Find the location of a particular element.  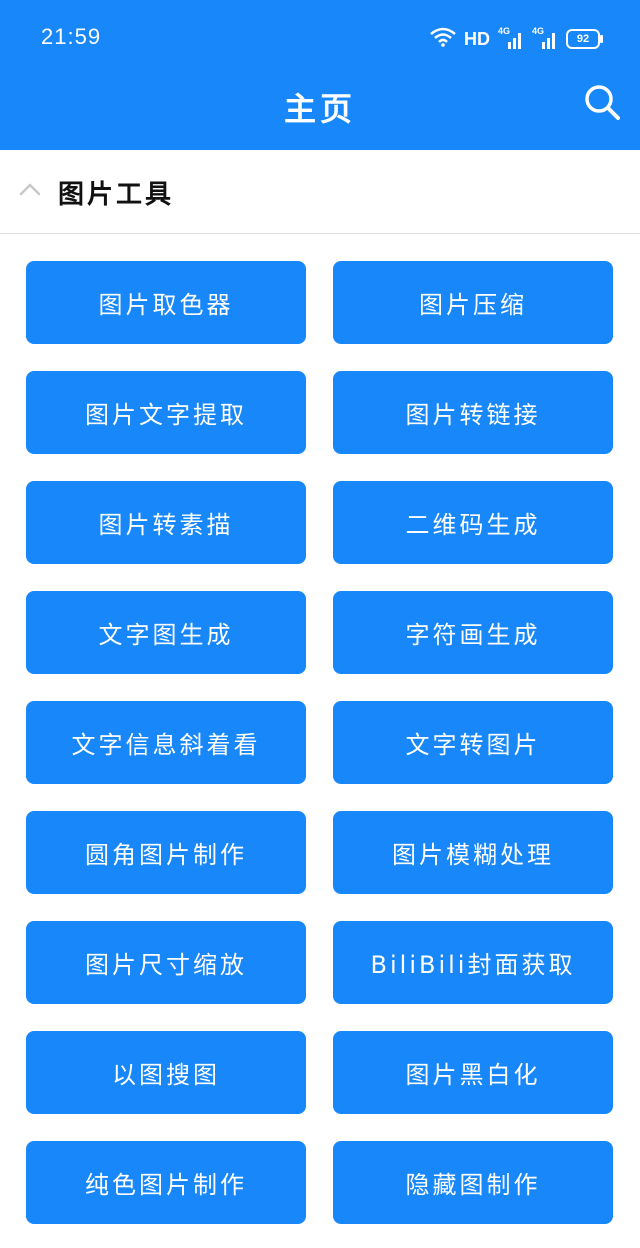

tool-button-hidden-image: 隐藏图制作 is located at coordinates (473, 1182).